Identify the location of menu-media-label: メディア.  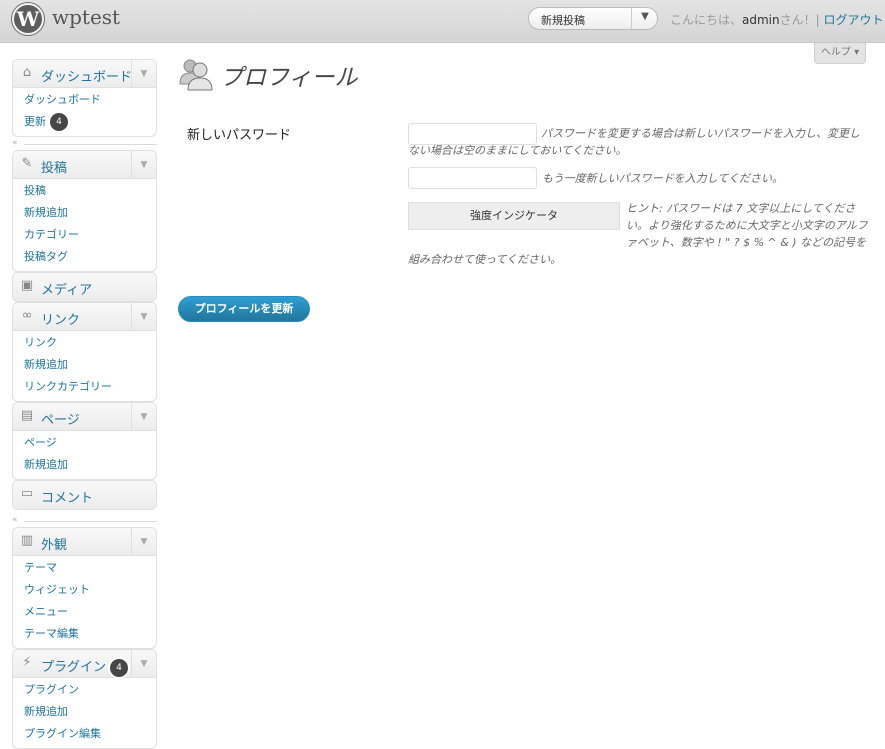
(66, 288).